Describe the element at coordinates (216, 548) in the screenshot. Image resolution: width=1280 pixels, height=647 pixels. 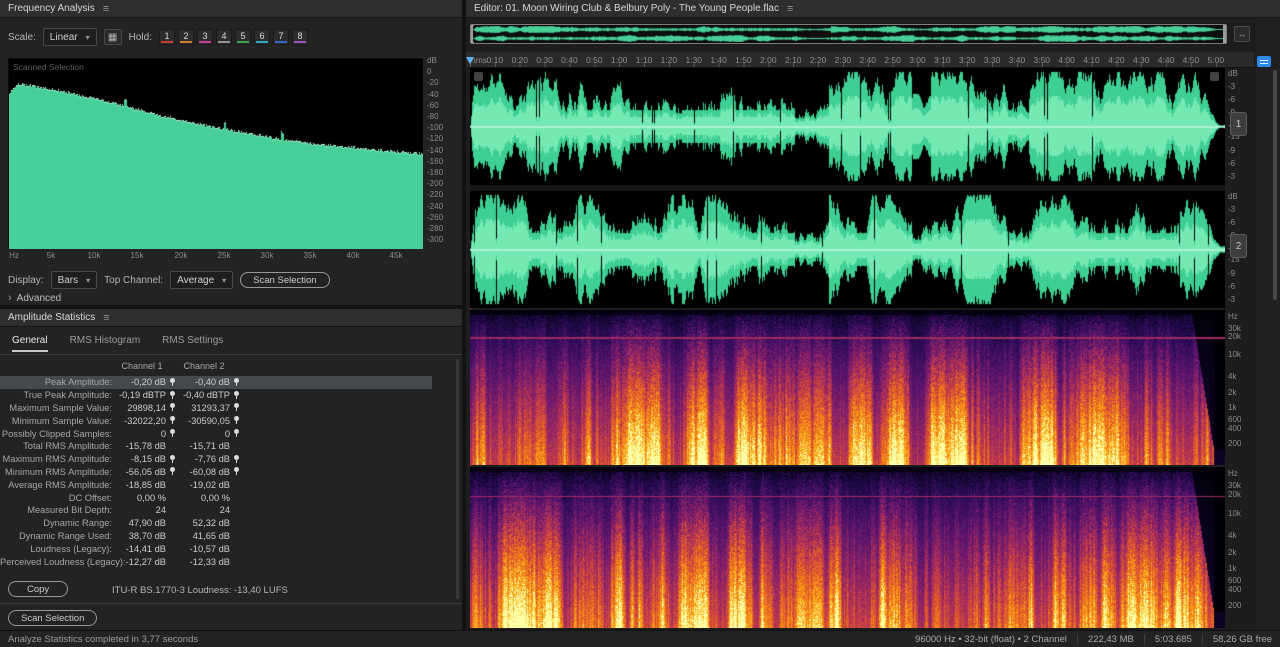
I see `stat-row: Loudness (Legacy): -14,41 dB -10,57 dB` at that location.